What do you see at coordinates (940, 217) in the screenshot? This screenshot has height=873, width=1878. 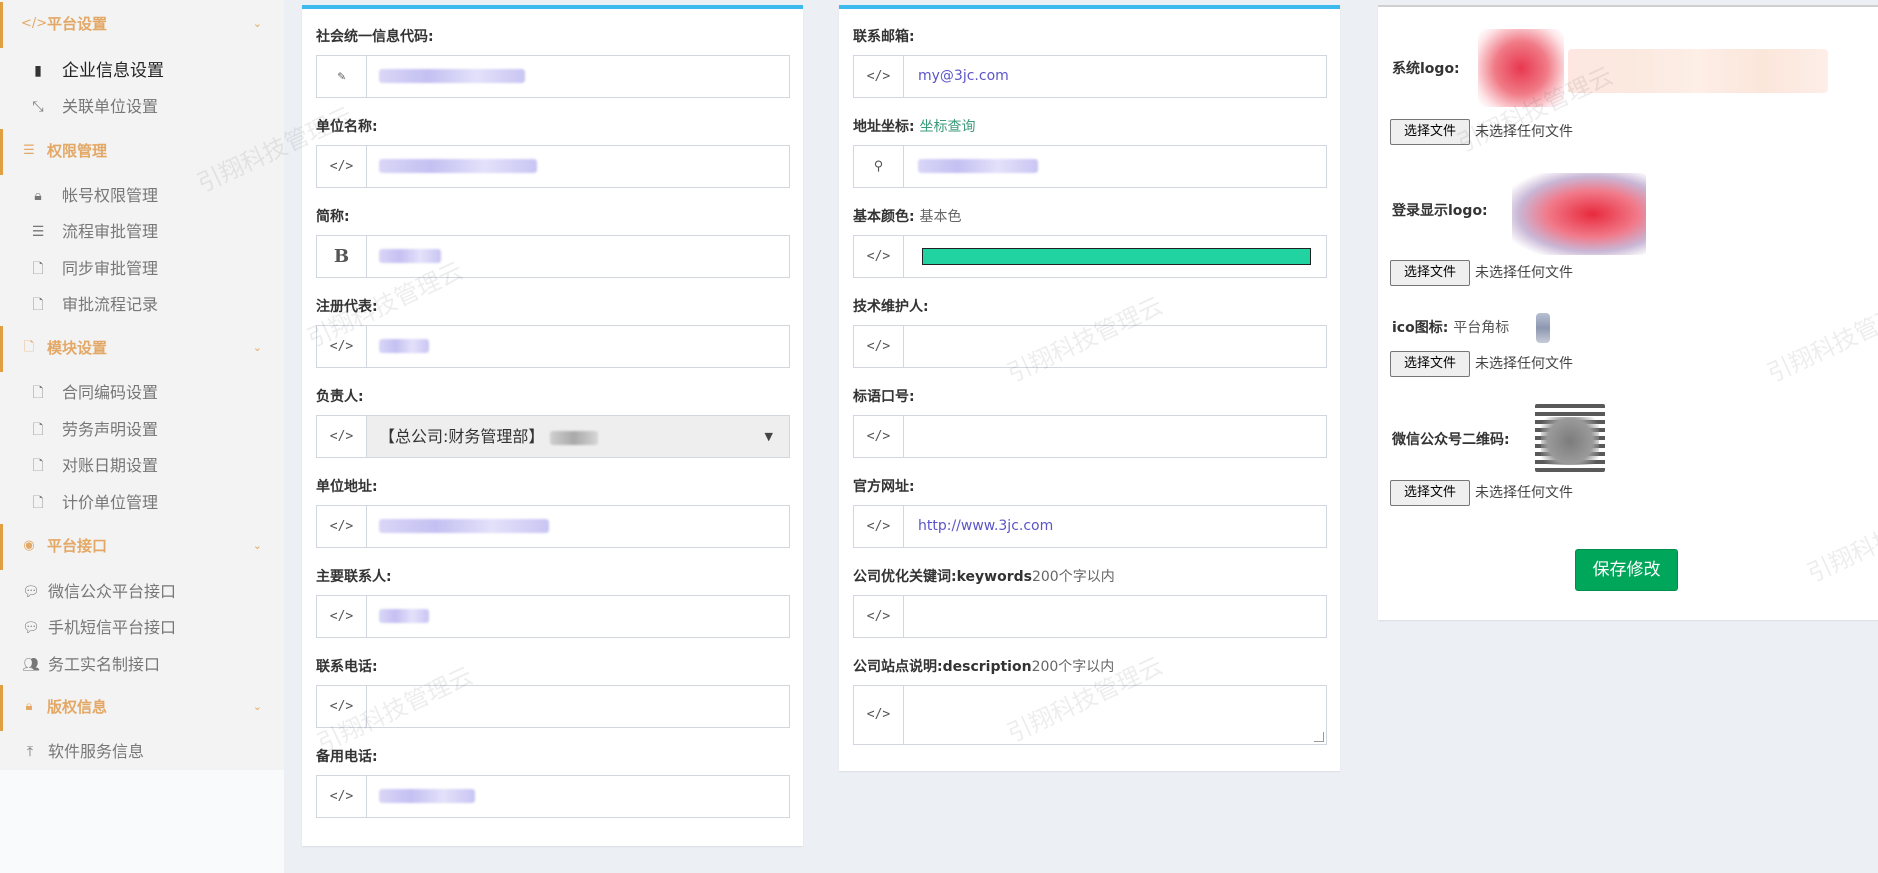 I see `color-sublabel: 基本色` at bounding box center [940, 217].